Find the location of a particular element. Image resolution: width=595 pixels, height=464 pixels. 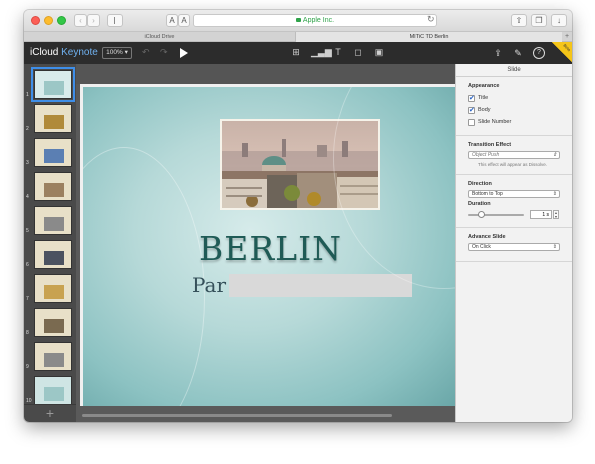

title-checkbox: Title is located at coordinates (514, 98).